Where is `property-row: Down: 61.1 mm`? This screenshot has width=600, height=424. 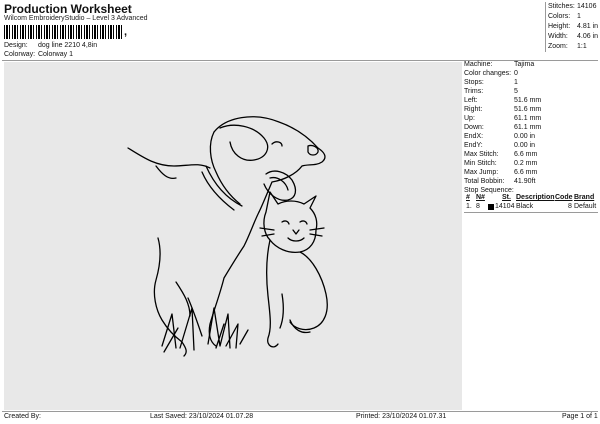 property-row: Down: 61.1 mm is located at coordinates (531, 127).